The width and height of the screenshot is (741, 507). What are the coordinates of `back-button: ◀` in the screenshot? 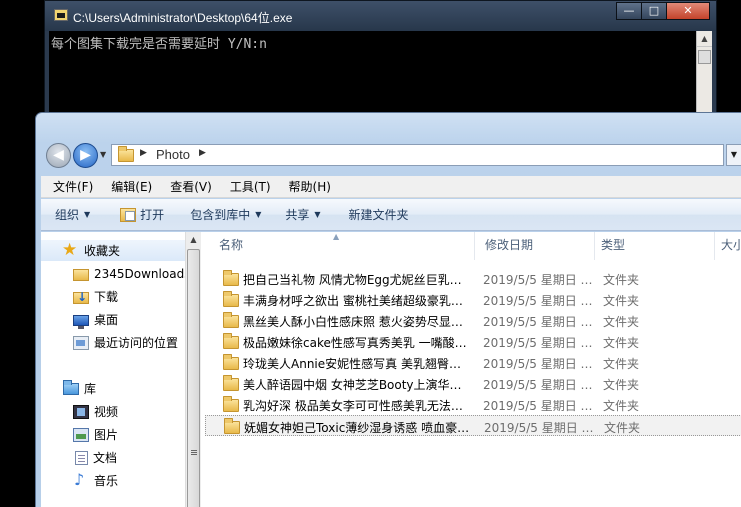 It's located at (58, 155).